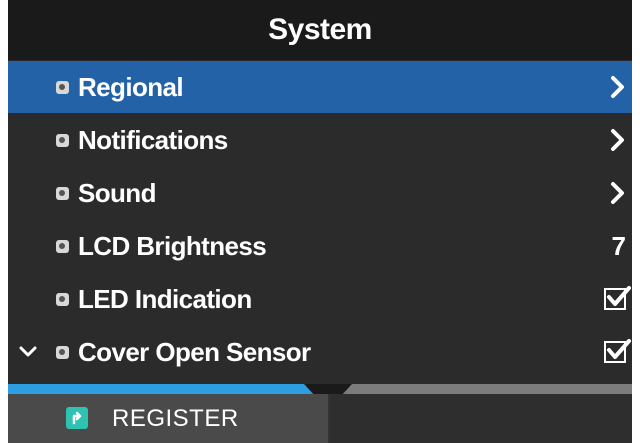 The image size is (640, 443). Describe the element at coordinates (320, 299) in the screenshot. I see `row-led-indication: LED Indication` at that location.